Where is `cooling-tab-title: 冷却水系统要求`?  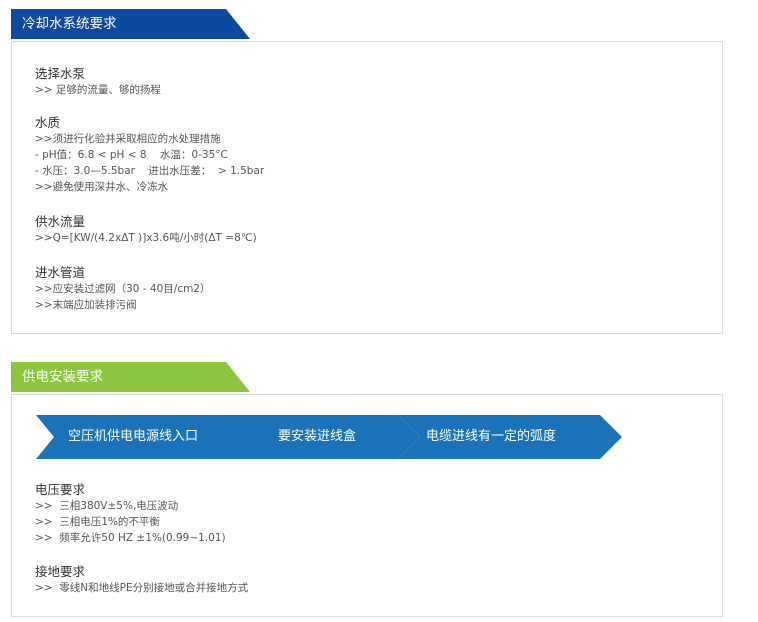 cooling-tab-title: 冷却水系统要求 is located at coordinates (69, 24).